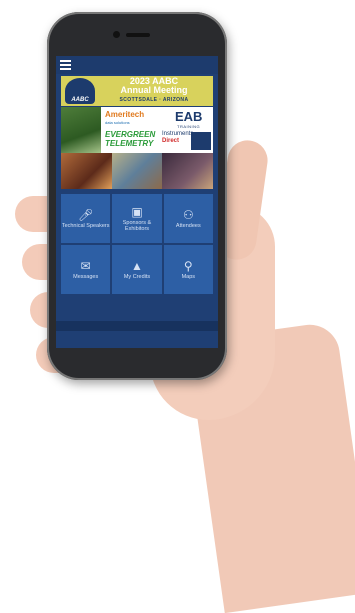 Image resolution: width=355 pixels, height=613 pixels. What do you see at coordinates (86, 214) in the screenshot?
I see `microphone-icon: 🎤︎` at bounding box center [86, 214].